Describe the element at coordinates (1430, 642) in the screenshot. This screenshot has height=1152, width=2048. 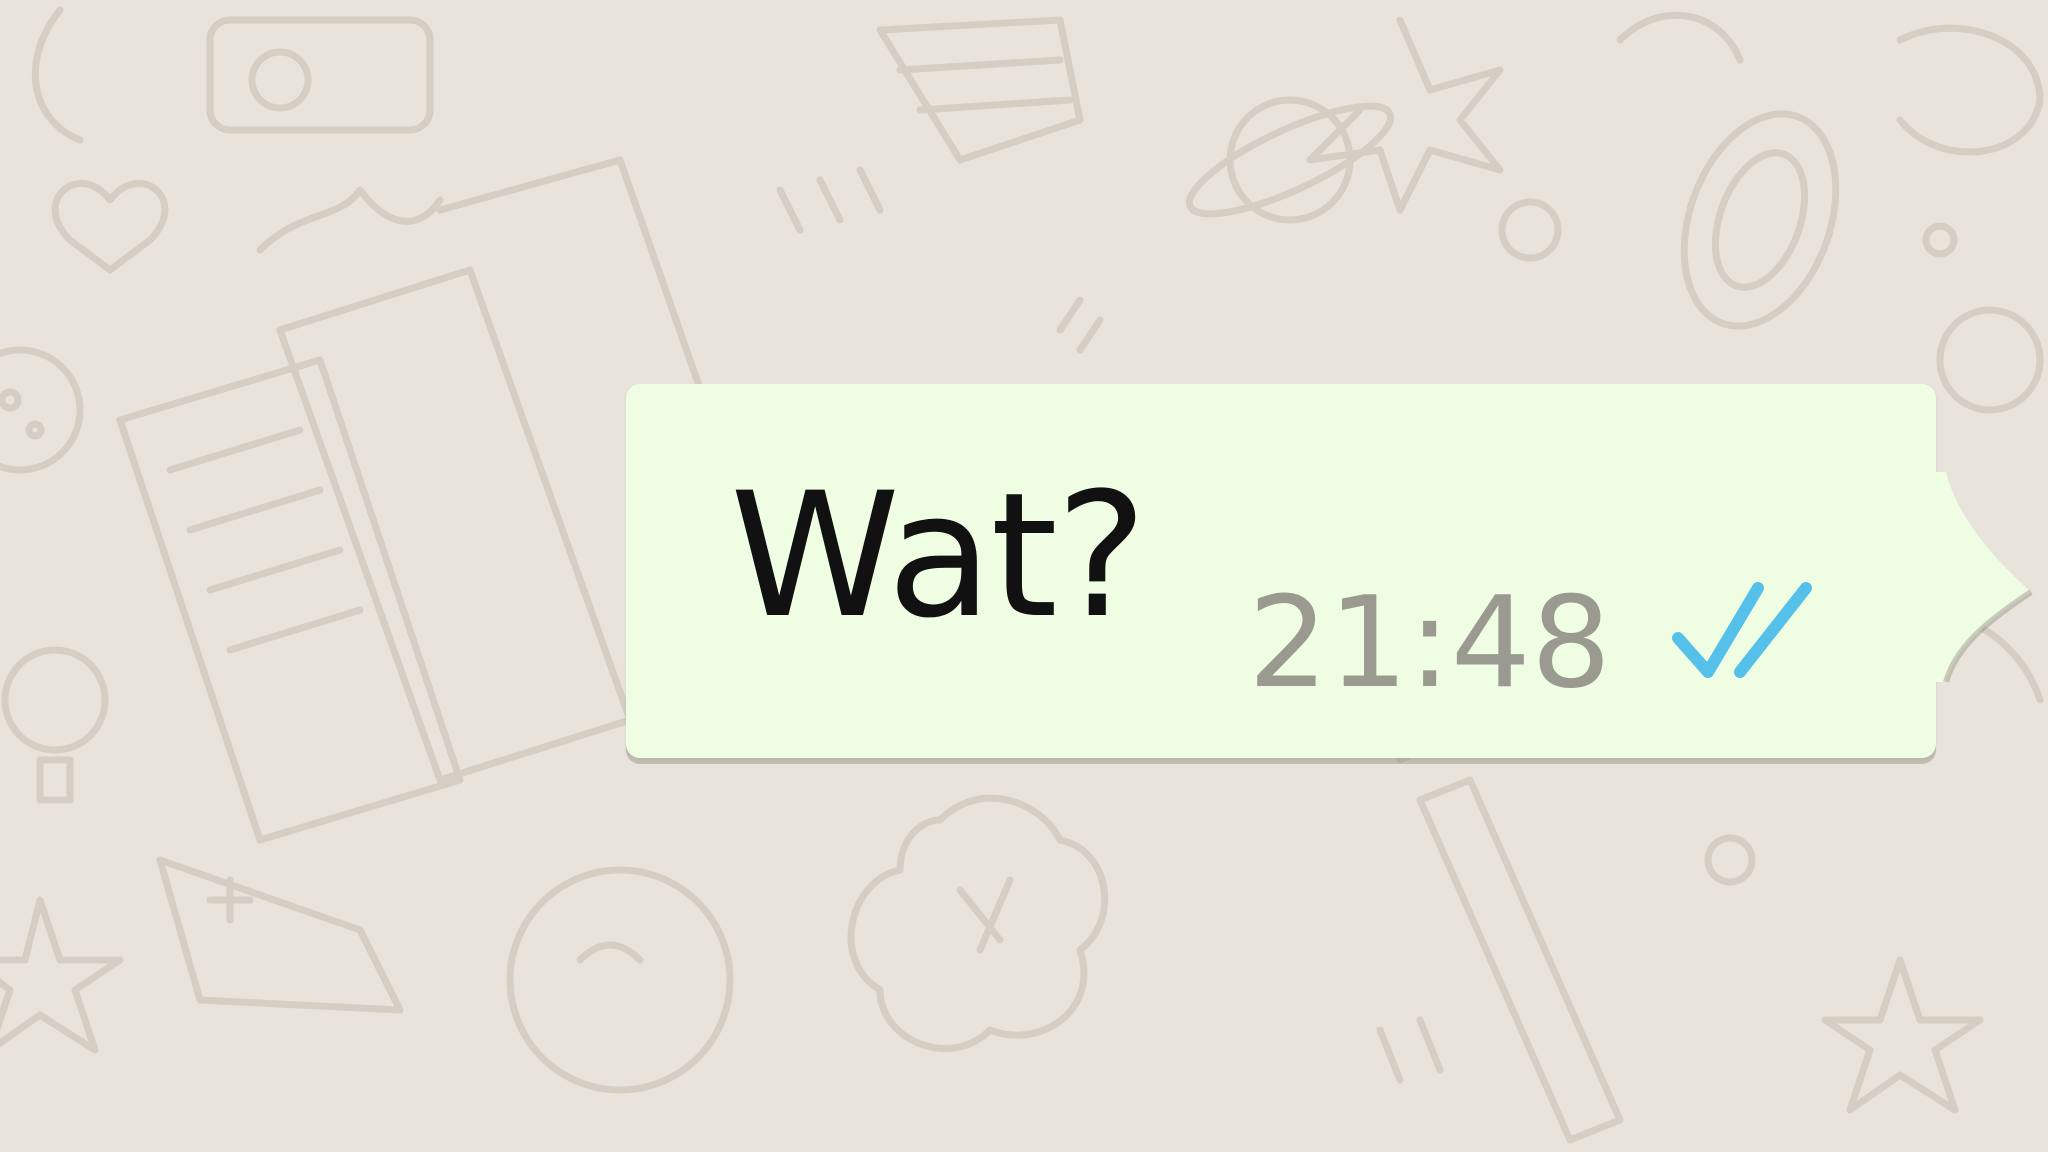
I see `message-timestamp: 21:48` at that location.